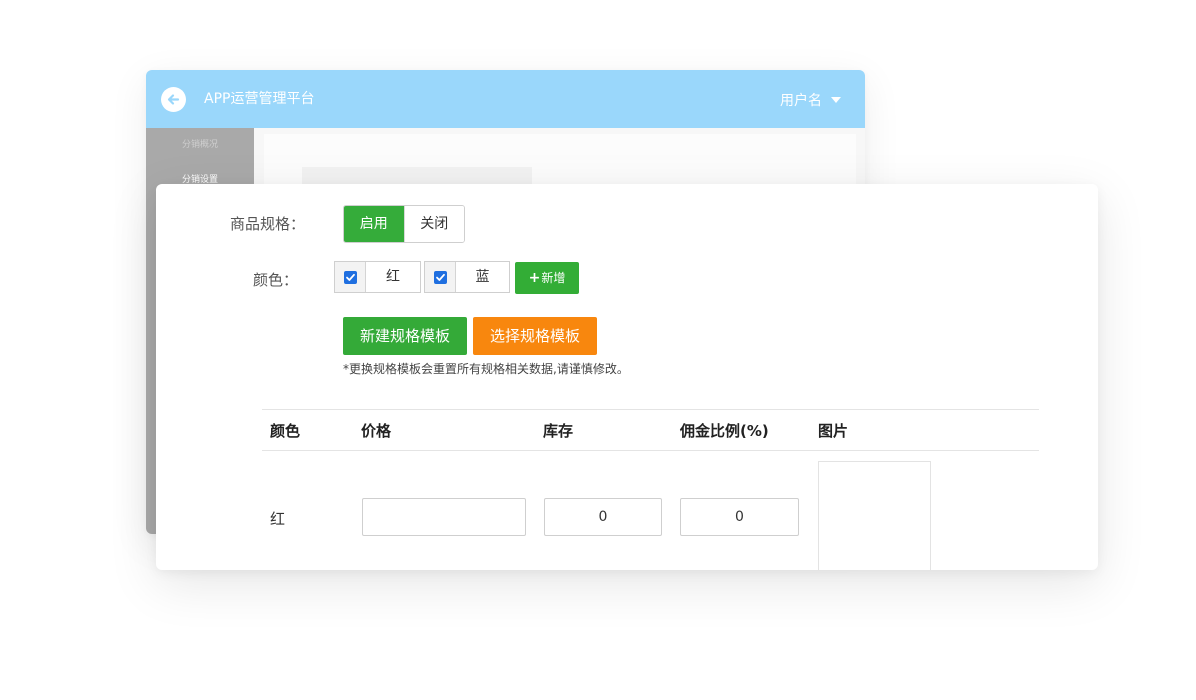 This screenshot has width=1196, height=700. Describe the element at coordinates (482, 277) in the screenshot. I see `color-name-blue: 蓝` at that location.